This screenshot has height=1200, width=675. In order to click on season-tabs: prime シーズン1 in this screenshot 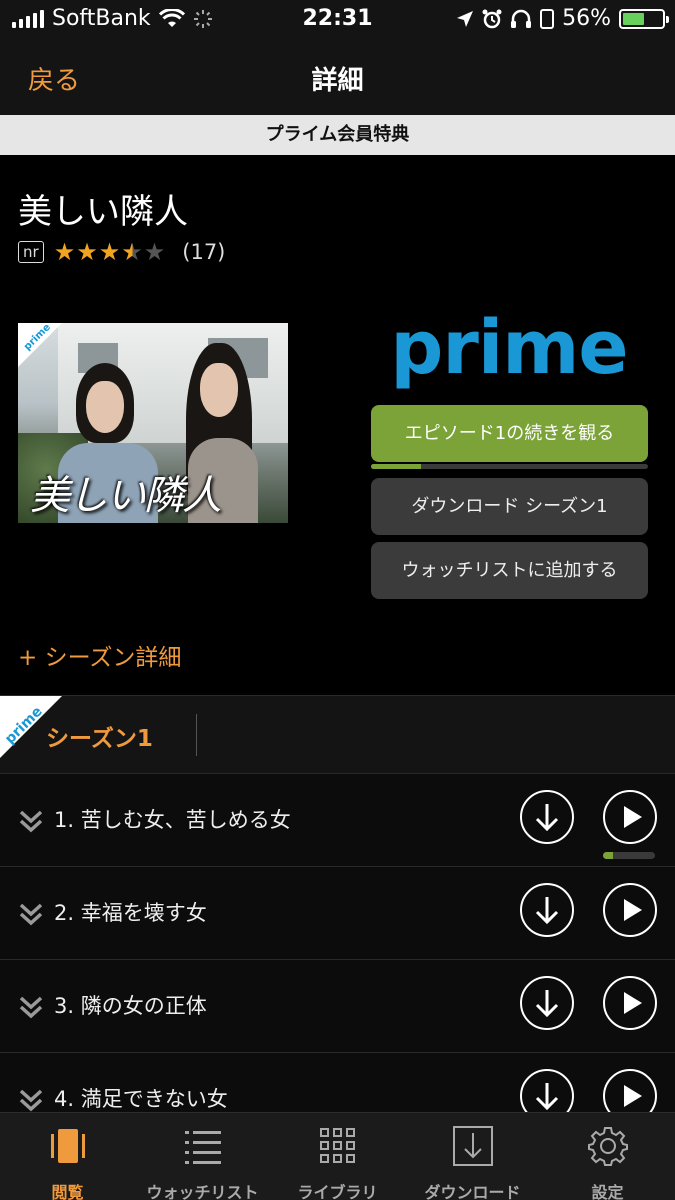, I will do `click(337, 734)`.